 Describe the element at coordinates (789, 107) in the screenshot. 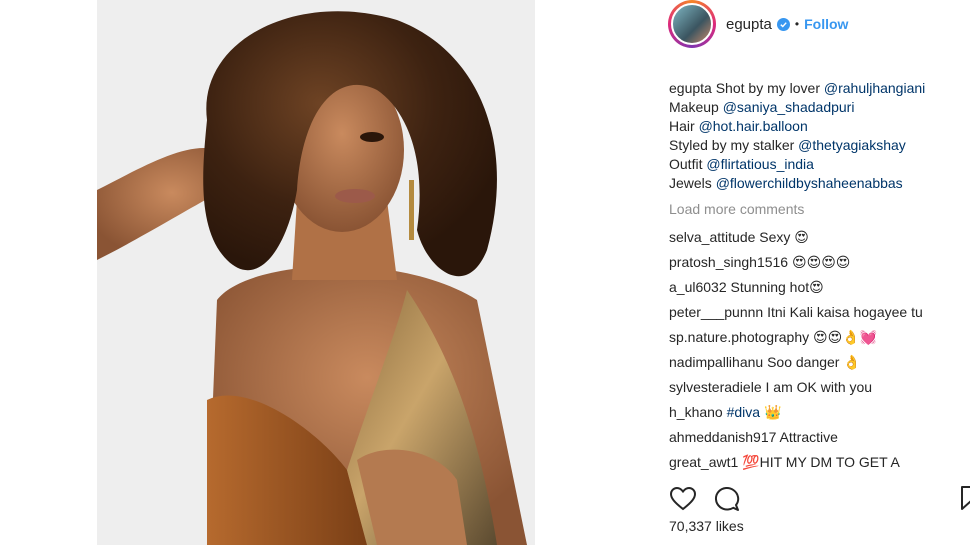

I see `caption-mention: @saniya_shadadpuri` at that location.